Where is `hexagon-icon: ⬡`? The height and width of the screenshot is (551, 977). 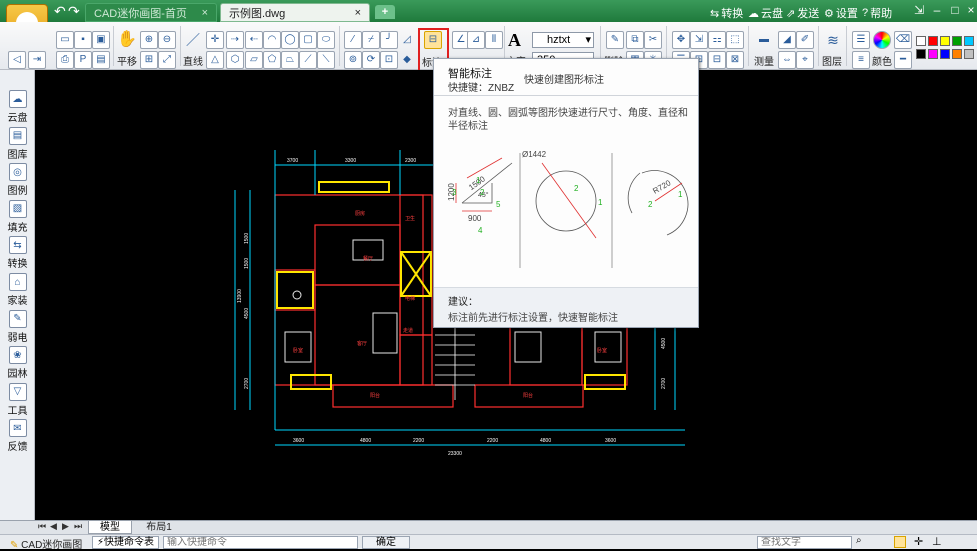
hexagon-icon: ⬡ is located at coordinates (235, 60).